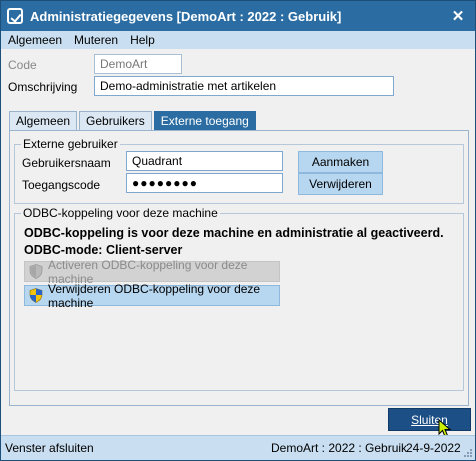 Image resolution: width=476 pixels, height=461 pixels. Describe the element at coordinates (49, 448) in the screenshot. I see `status-hint: Venster afsluiten` at that location.